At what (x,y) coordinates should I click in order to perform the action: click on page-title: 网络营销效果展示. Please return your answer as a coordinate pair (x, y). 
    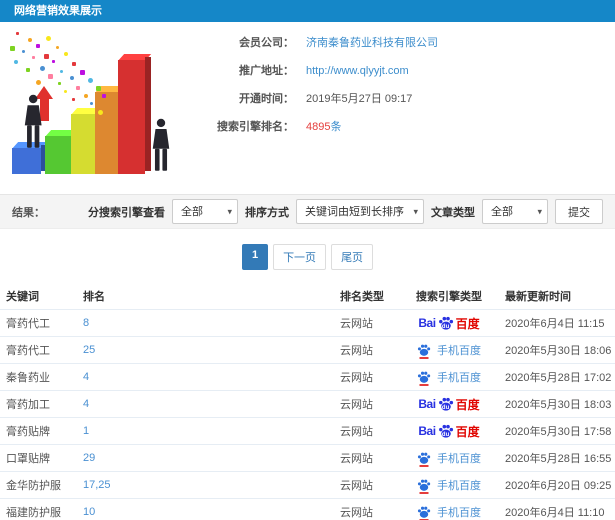
    Looking at the image, I should click on (58, 11).